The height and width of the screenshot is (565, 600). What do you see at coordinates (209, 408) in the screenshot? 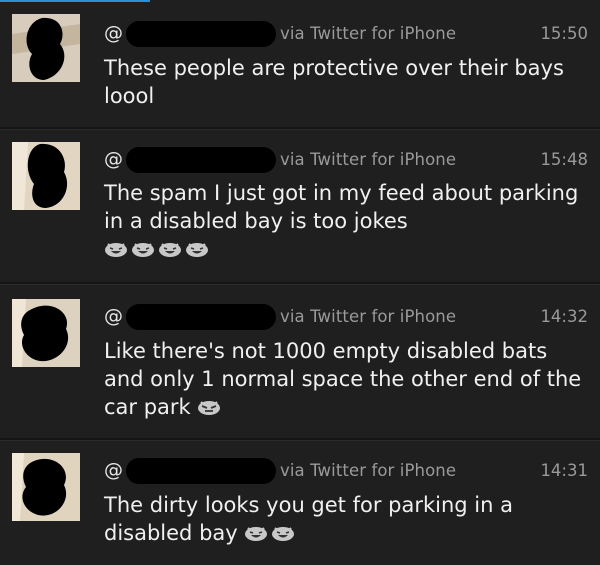
I see `unamused-face-icon` at bounding box center [209, 408].